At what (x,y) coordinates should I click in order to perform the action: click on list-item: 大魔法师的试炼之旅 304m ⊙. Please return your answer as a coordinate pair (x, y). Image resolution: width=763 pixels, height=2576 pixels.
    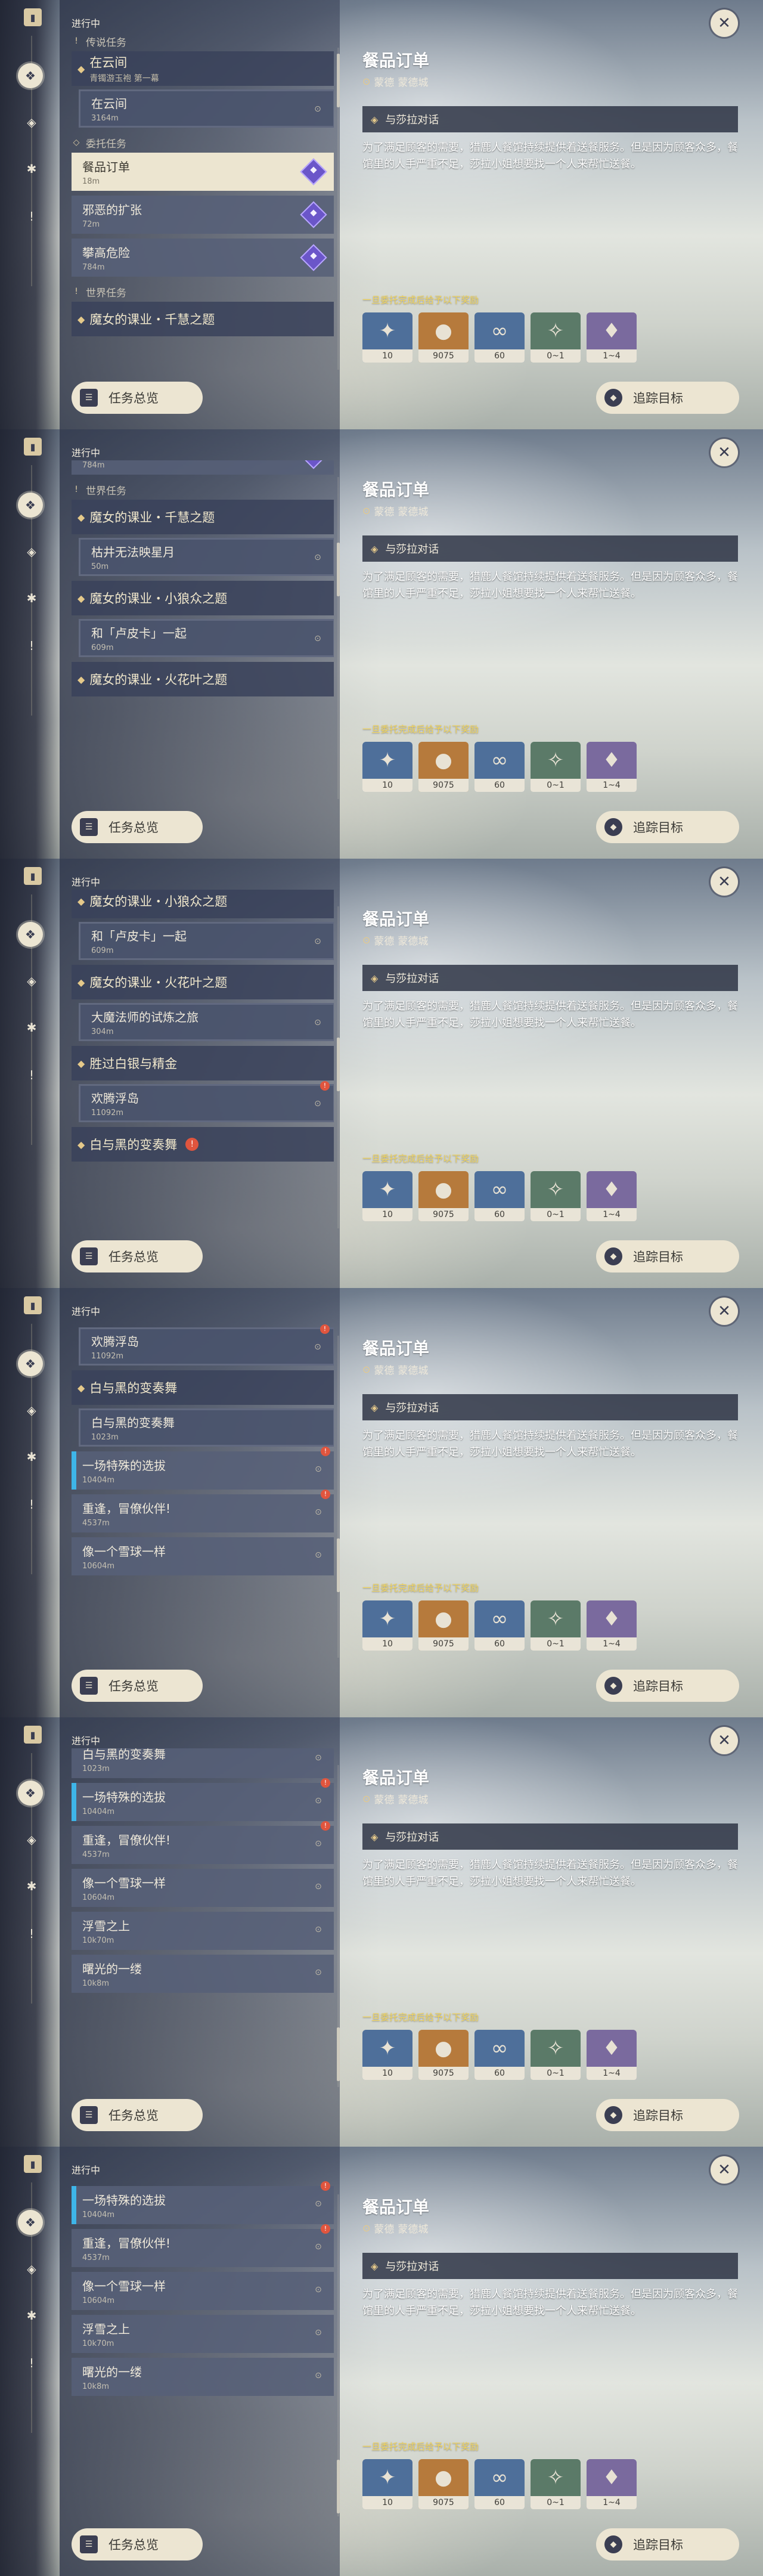
    Looking at the image, I should click on (206, 1022).